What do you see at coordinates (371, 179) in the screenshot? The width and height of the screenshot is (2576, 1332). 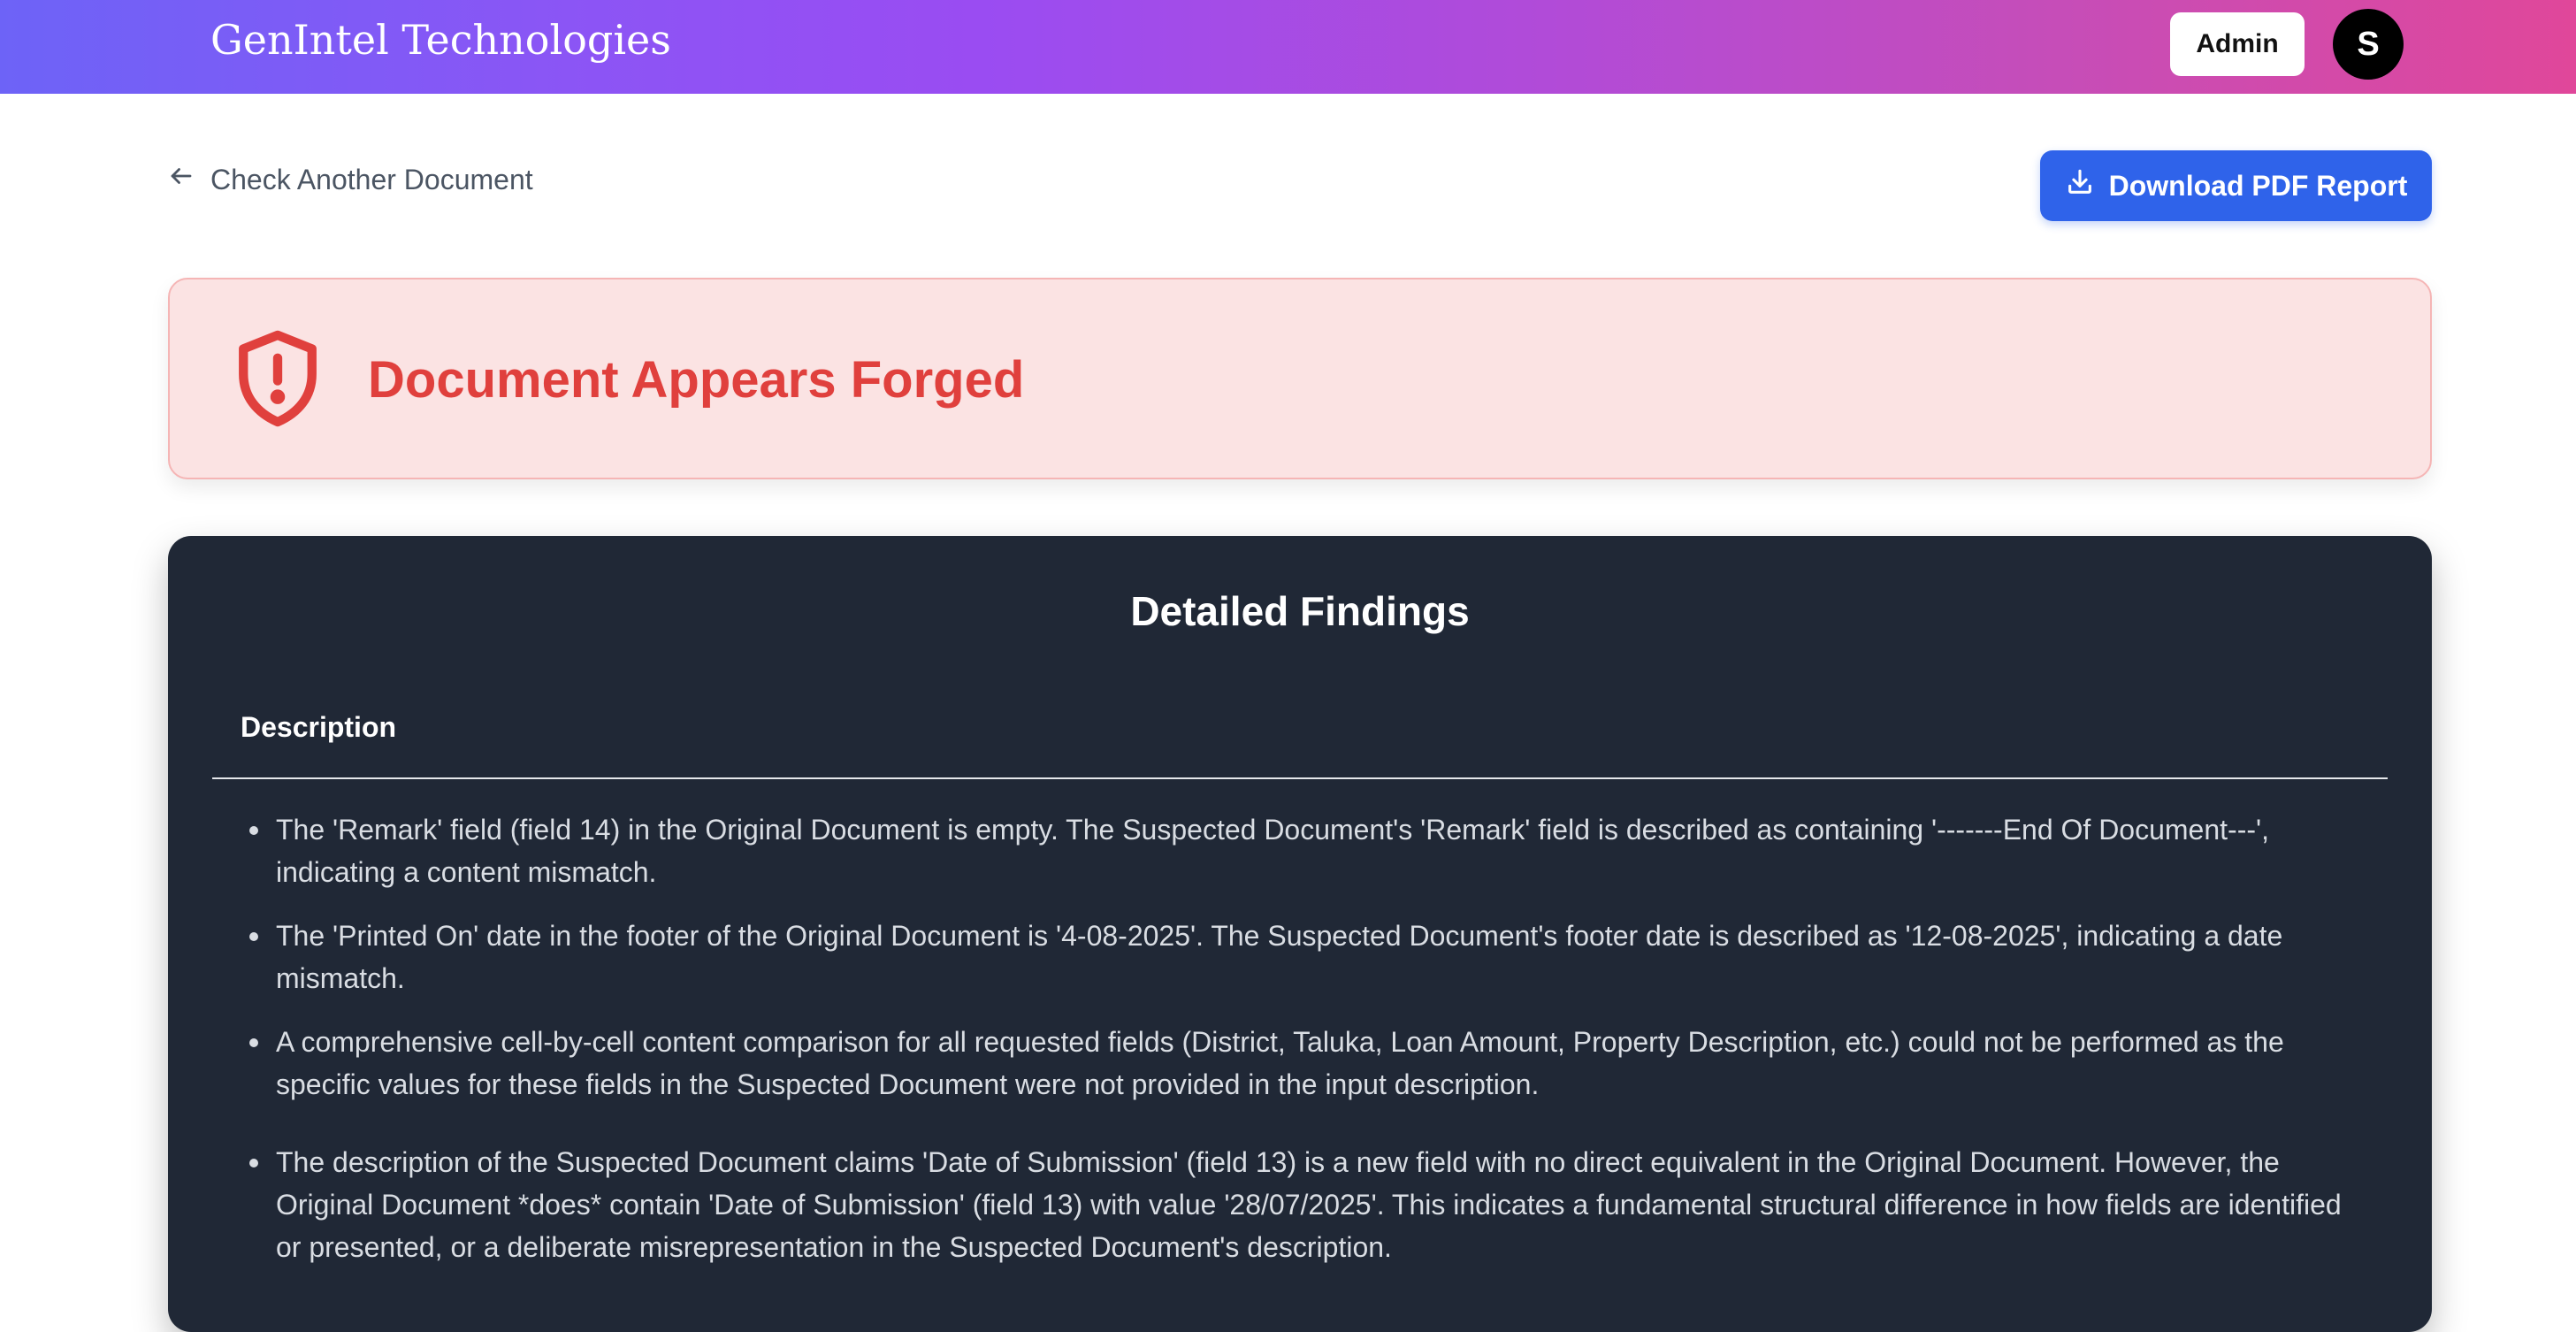 I see `back-link-label: Check Another Document` at bounding box center [371, 179].